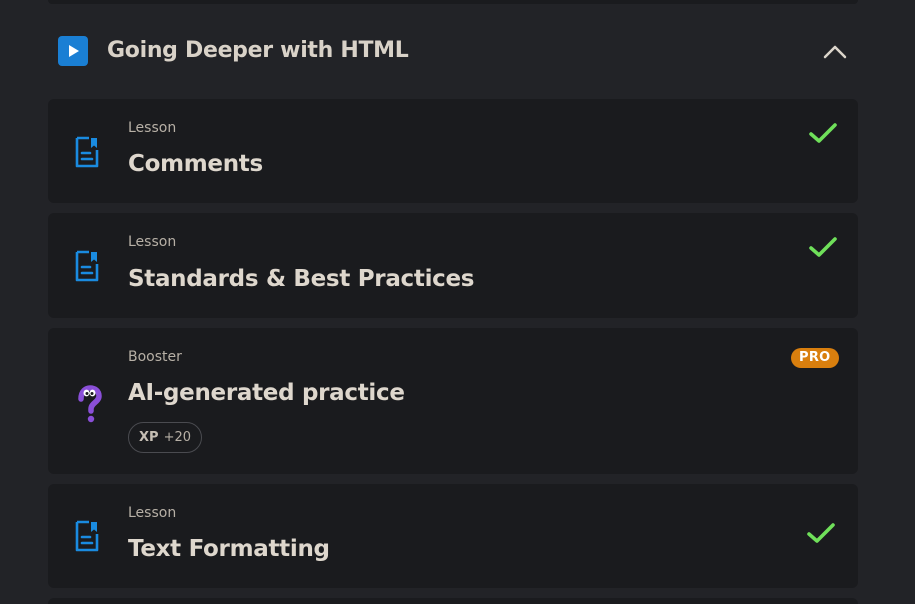  I want to click on collapse-button, so click(835, 51).